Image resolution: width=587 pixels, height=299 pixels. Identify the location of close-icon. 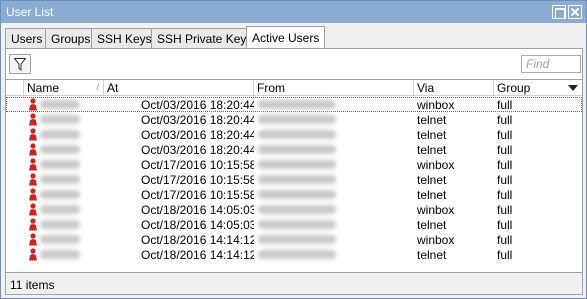
(575, 12).